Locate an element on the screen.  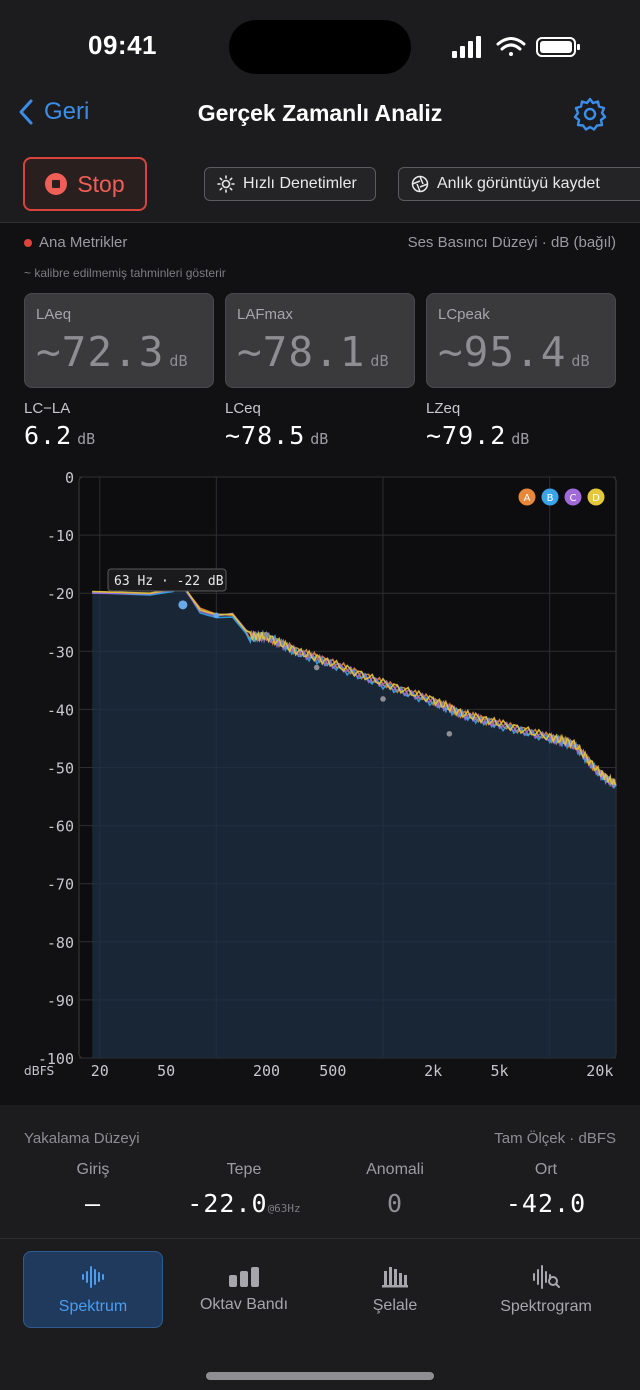
capture-average: Ort -42.0 is located at coordinates (546, 1189).